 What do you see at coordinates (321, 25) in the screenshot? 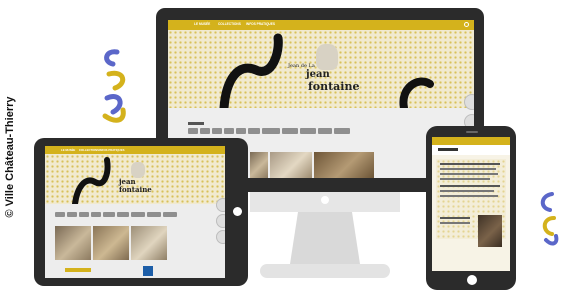
I see `desktop-nav-bar: LE MUSÉE COLLECTIONS INFOS PRATIQUES` at bounding box center [321, 25].